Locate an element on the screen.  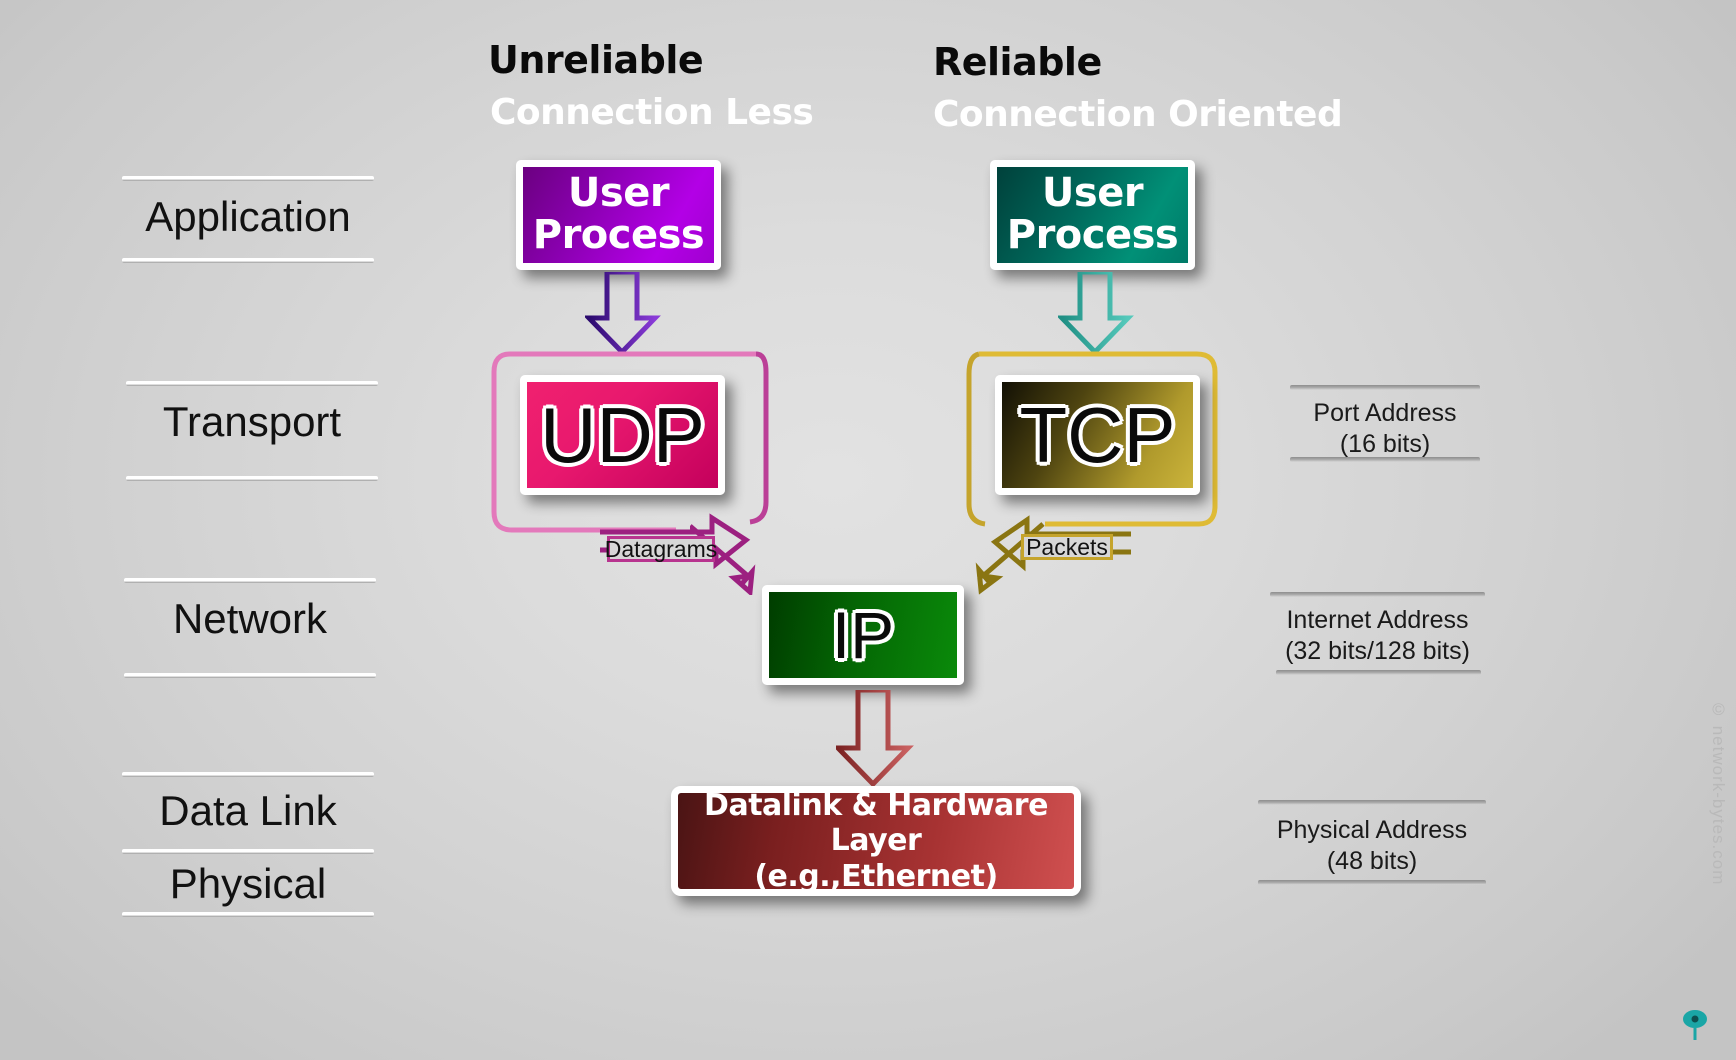
udp-box: UDP is located at coordinates (622, 435).